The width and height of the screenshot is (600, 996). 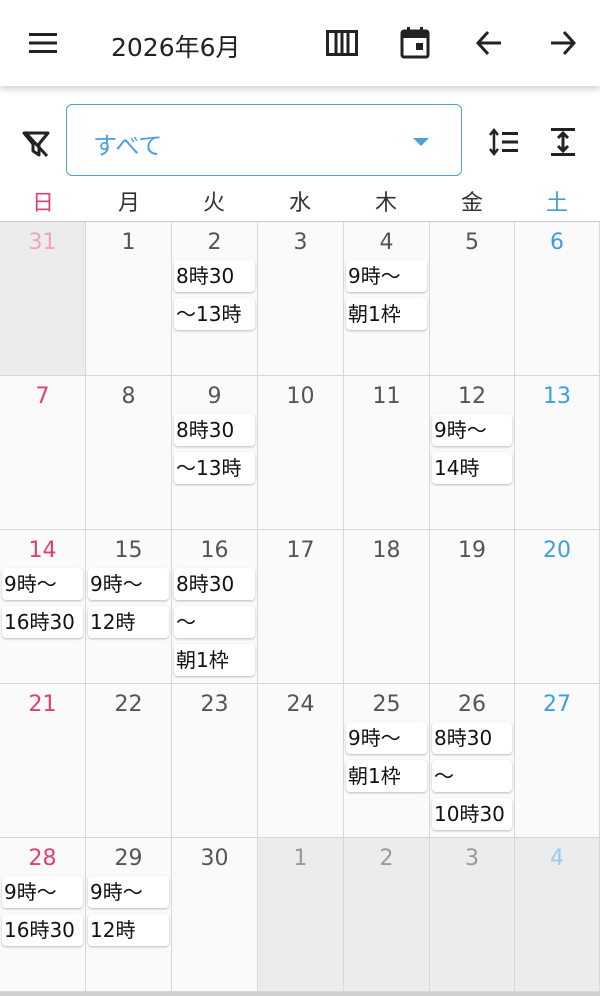 I want to click on today-icon, so click(x=415, y=43).